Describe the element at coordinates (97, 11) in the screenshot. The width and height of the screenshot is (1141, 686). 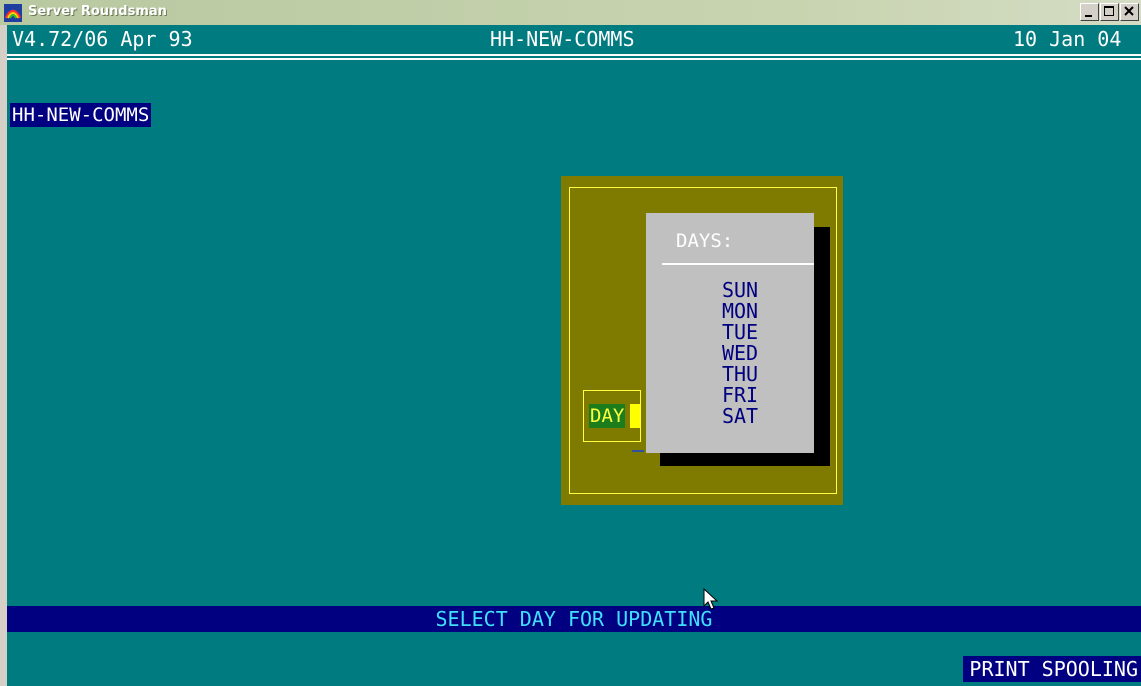
I see `window-title: Server Roundsman` at that location.